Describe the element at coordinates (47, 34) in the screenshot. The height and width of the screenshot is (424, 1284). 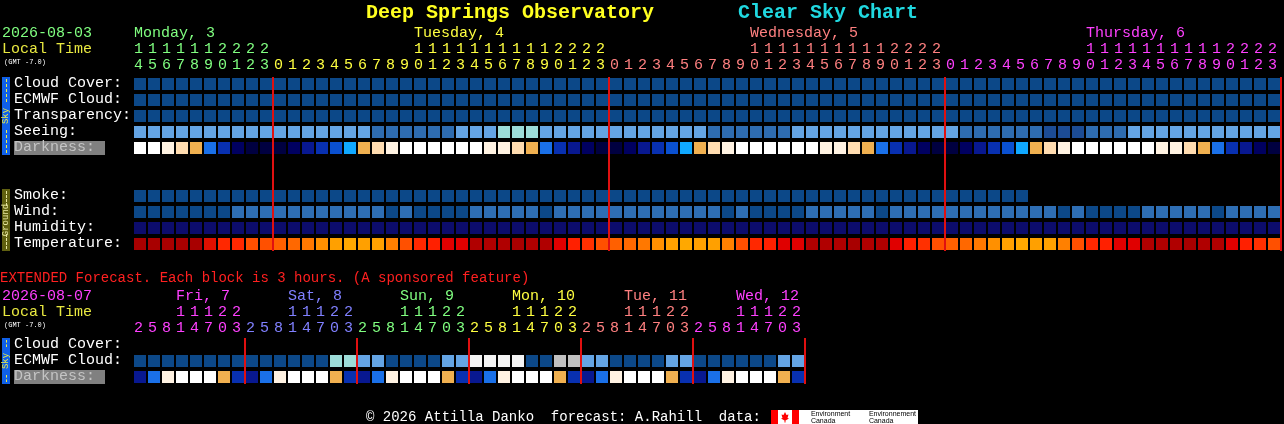
I see `forecast-date: 2026-08-03` at that location.